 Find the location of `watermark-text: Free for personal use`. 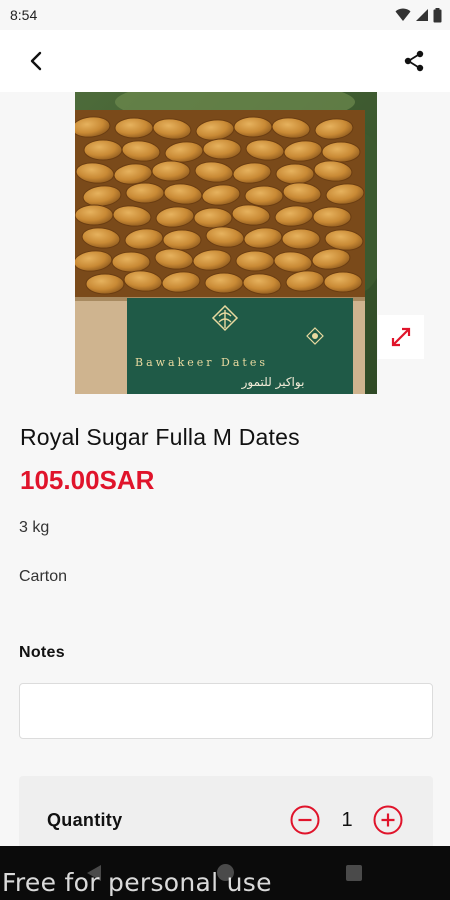

watermark-text: Free for personal use is located at coordinates (137, 882).